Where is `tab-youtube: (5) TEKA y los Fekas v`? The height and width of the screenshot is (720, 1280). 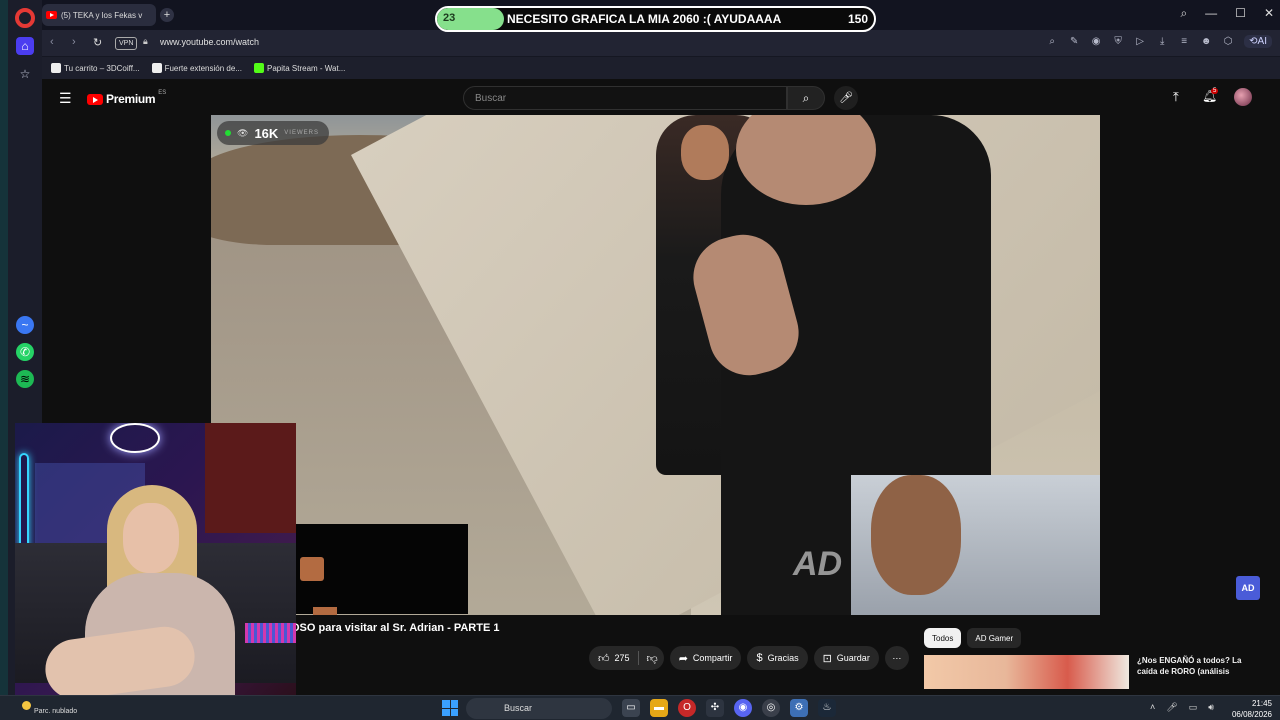
tab-youtube: (5) TEKA y los Fekas v is located at coordinates (99, 15).